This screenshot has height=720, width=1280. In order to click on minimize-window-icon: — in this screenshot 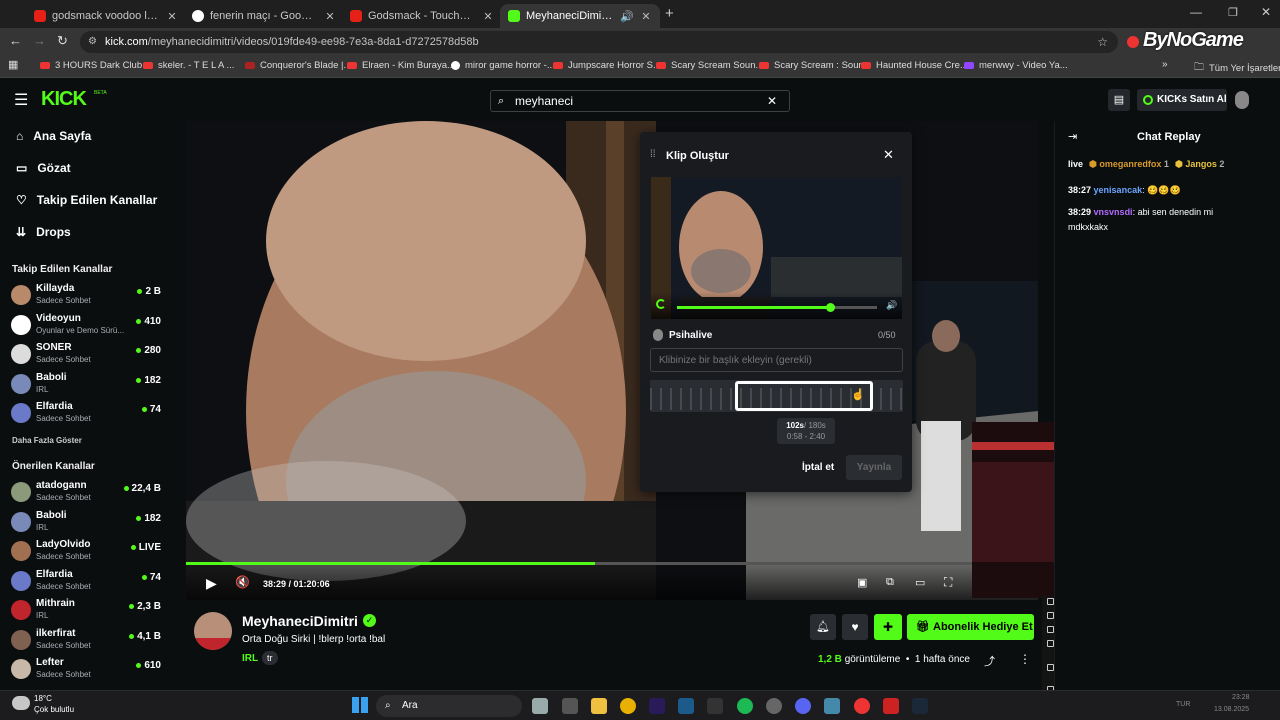, I will do `click(1196, 12)`.